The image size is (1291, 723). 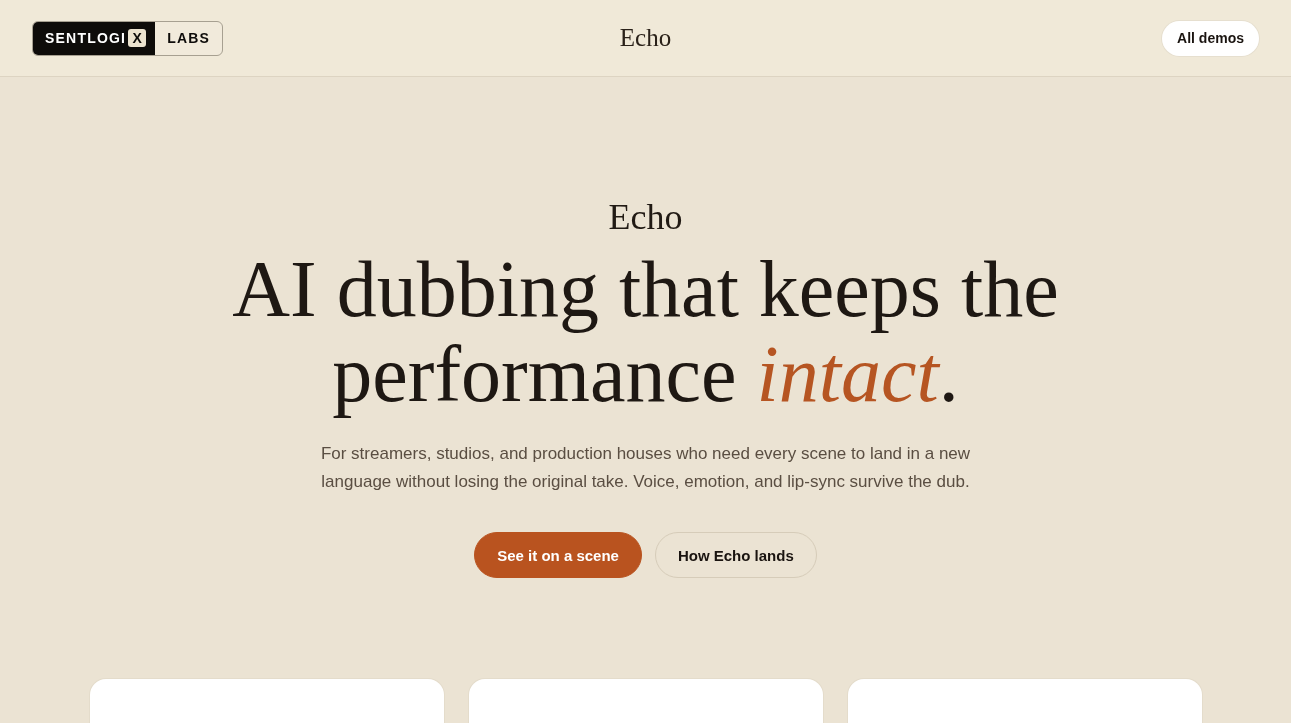 I want to click on all-demos-button: All demos, so click(x=1210, y=38).